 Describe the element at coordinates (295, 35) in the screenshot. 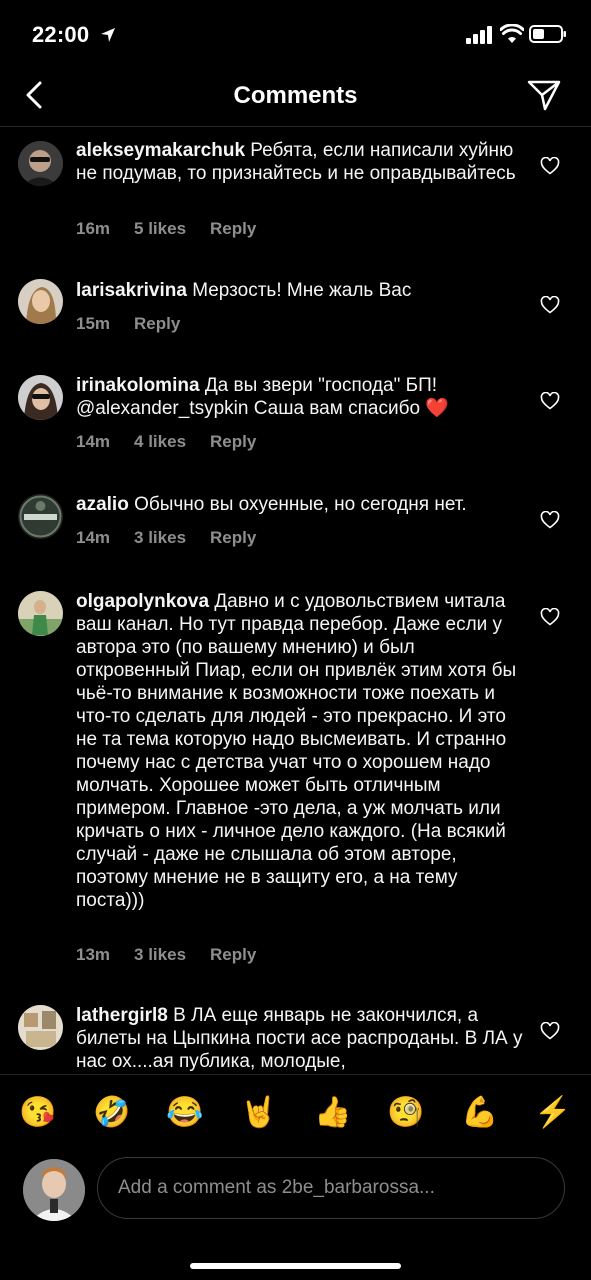

I see `status-bar: 22:00` at that location.